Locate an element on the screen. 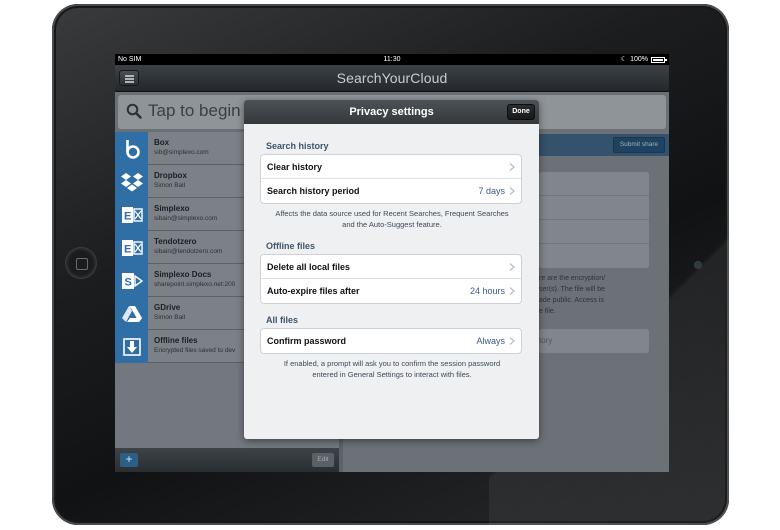 This screenshot has height=530, width=780. status-bar: No SIM 11:30 ☾ 100% is located at coordinates (392, 59).